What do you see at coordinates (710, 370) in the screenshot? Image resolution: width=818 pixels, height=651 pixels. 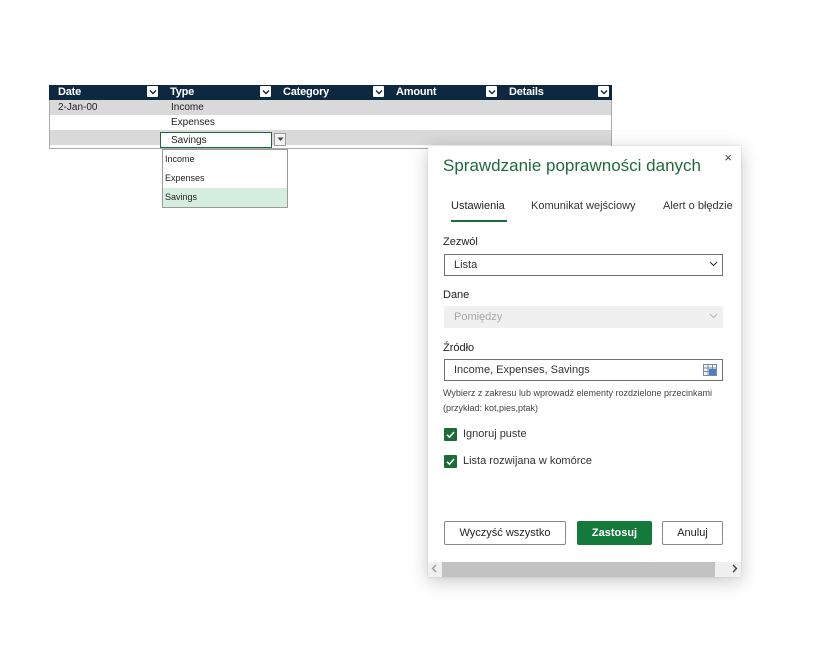 I see `range-select-icon` at bounding box center [710, 370].